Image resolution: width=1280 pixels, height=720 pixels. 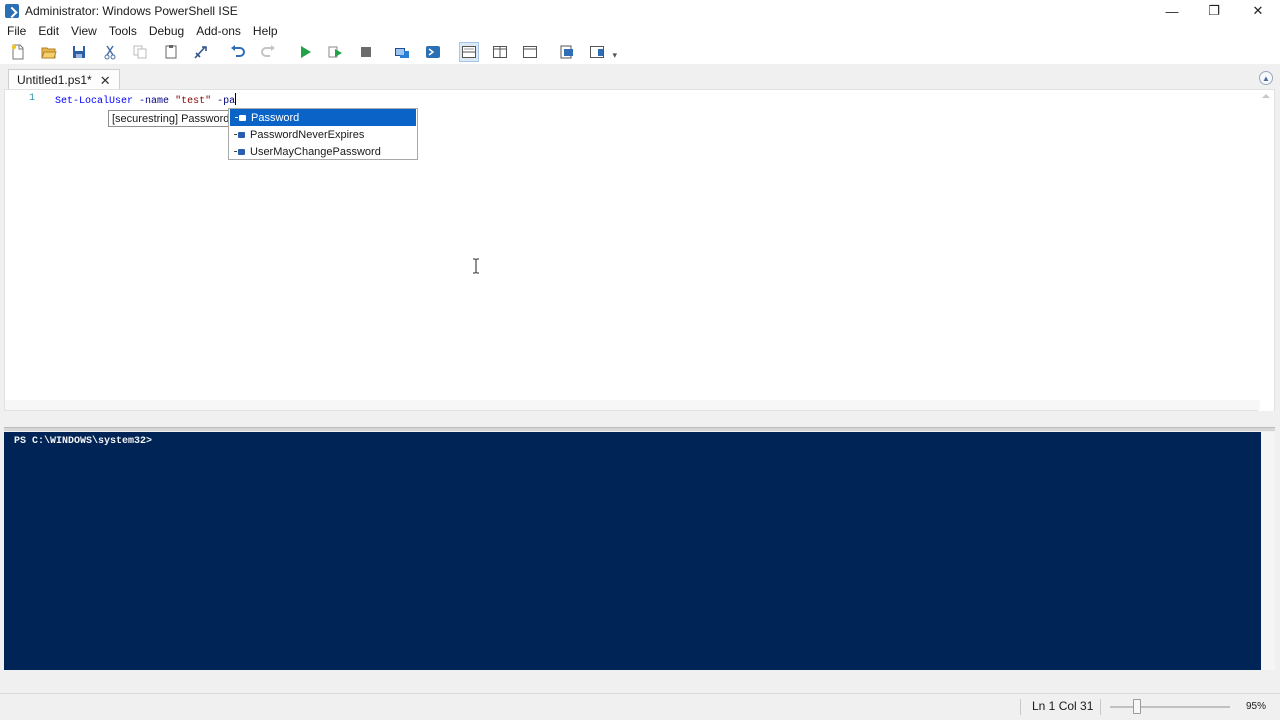 I want to click on completion-label: PasswordNeverExpires, so click(x=307, y=134).